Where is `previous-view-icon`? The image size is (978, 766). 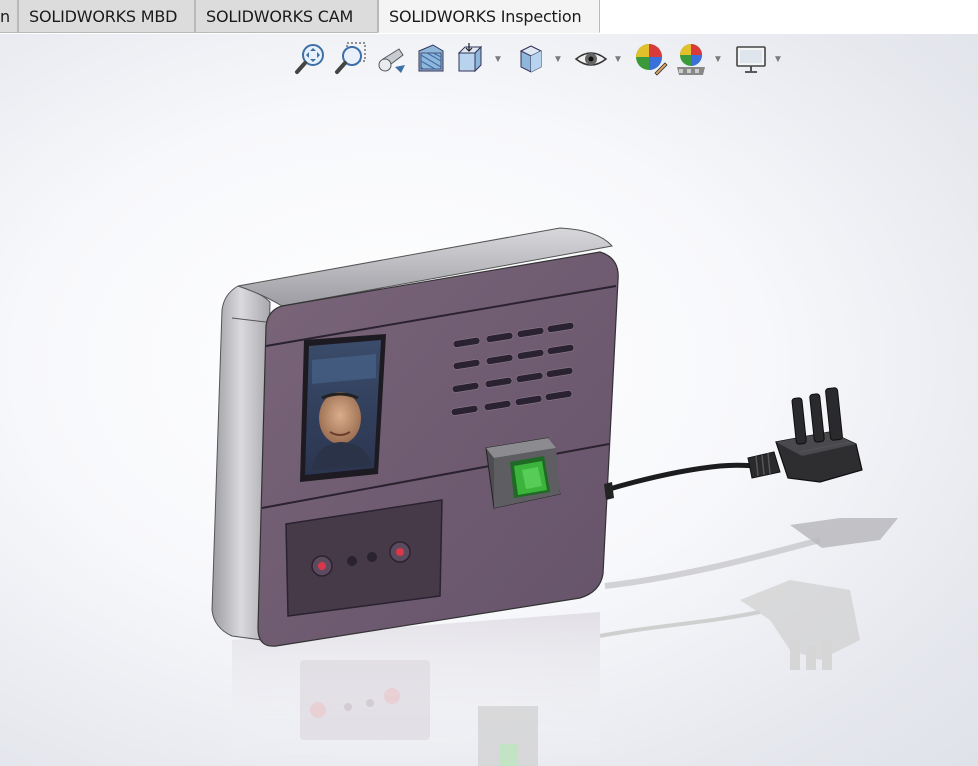 previous-view-icon is located at coordinates (391, 60).